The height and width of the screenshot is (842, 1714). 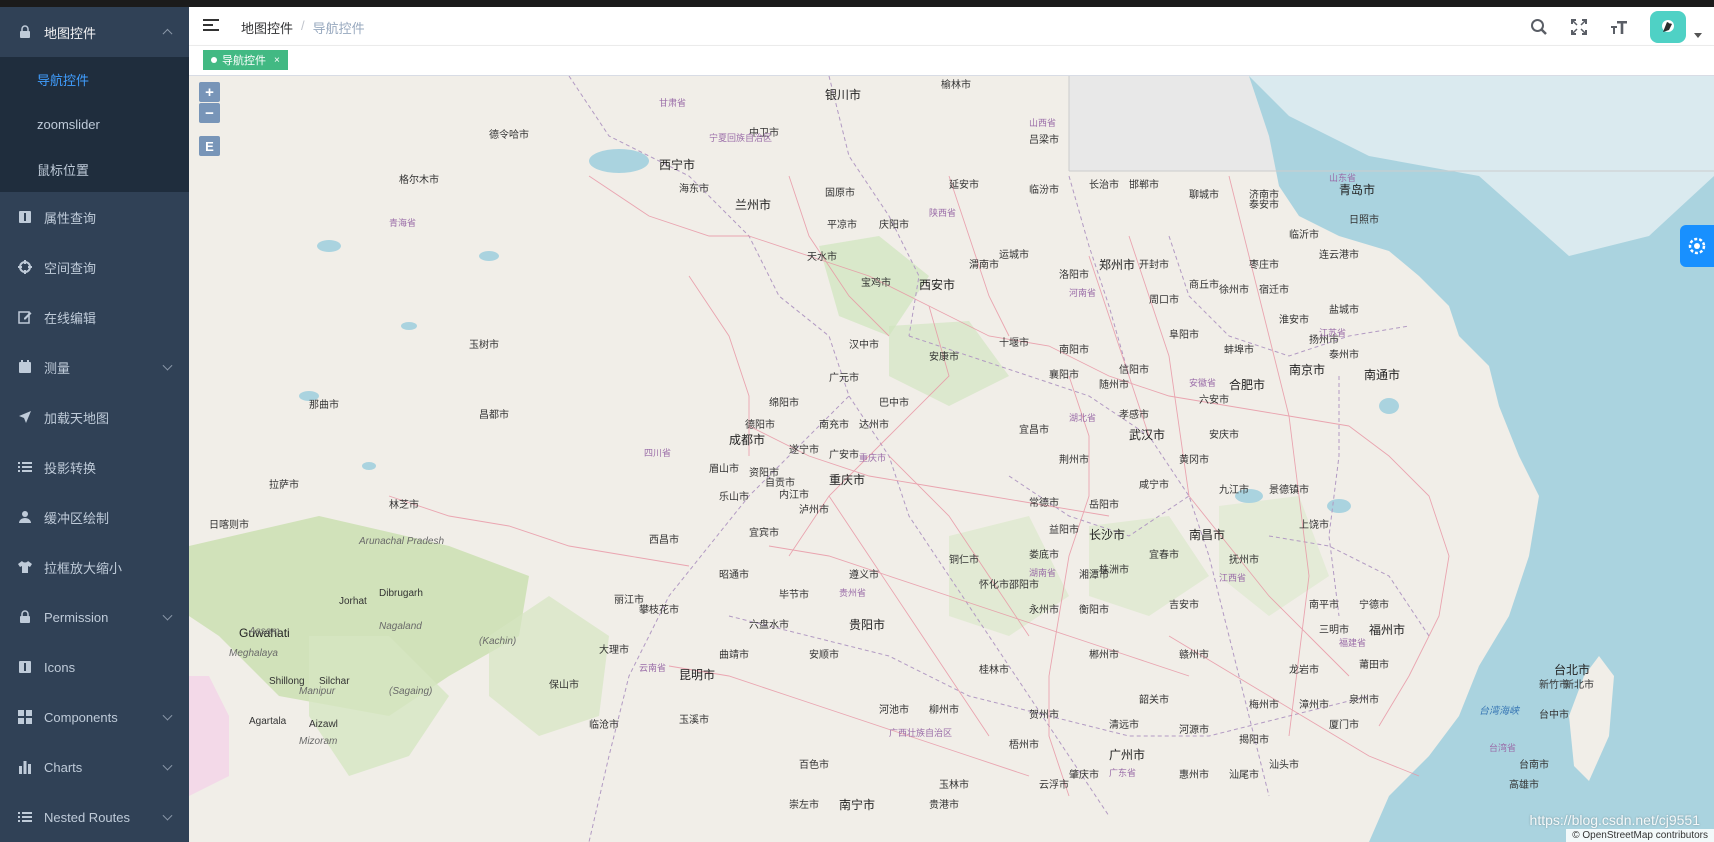 I want to click on sidebar-item-nested-routes: Nested Routes, so click(x=94, y=817).